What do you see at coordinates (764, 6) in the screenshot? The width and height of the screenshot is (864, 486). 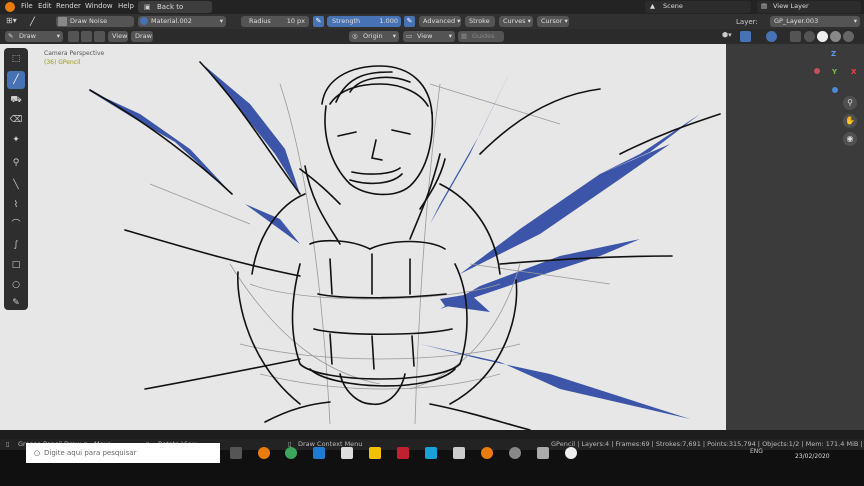 I see `layers-icon: ▤` at bounding box center [764, 6].